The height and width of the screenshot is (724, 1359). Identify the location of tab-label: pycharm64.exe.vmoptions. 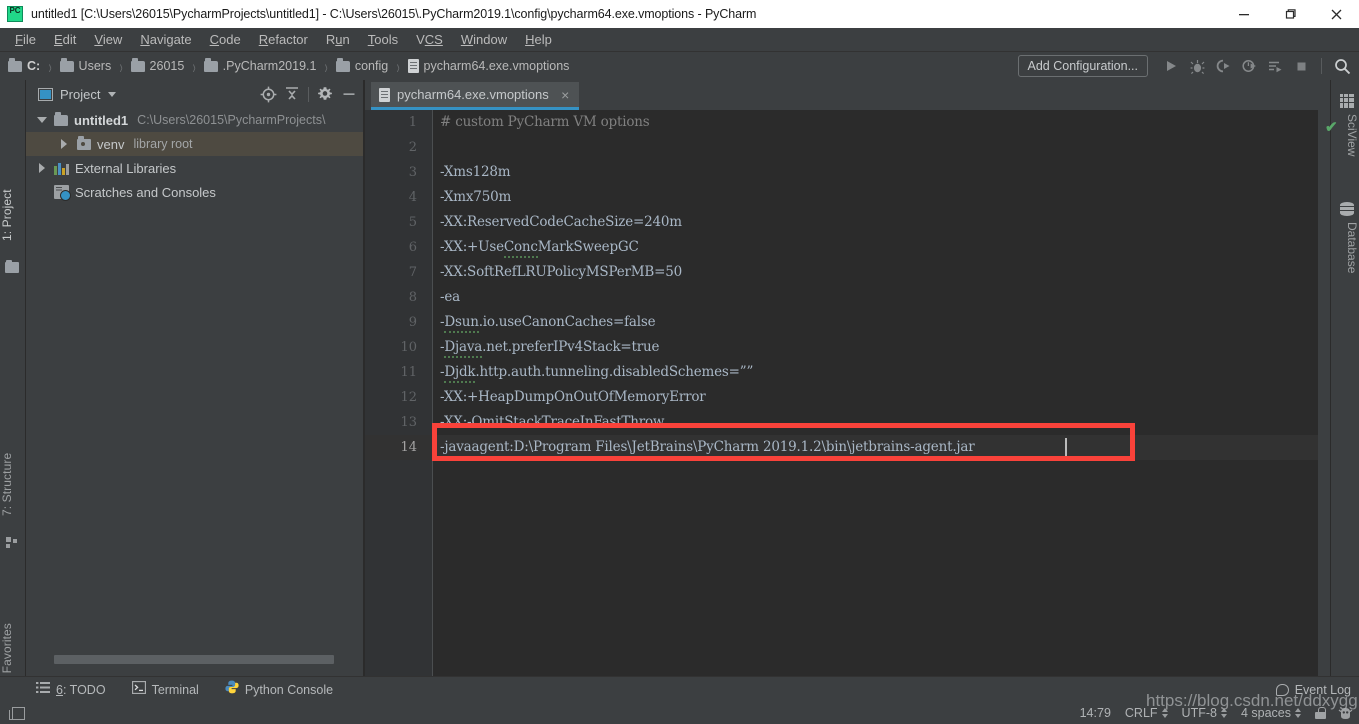
(473, 94).